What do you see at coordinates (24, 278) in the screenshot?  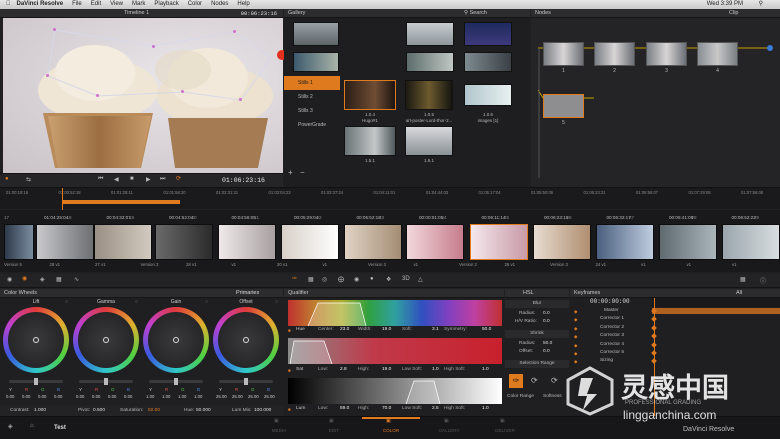 I see `color-match-icon: ◉` at bounding box center [24, 278].